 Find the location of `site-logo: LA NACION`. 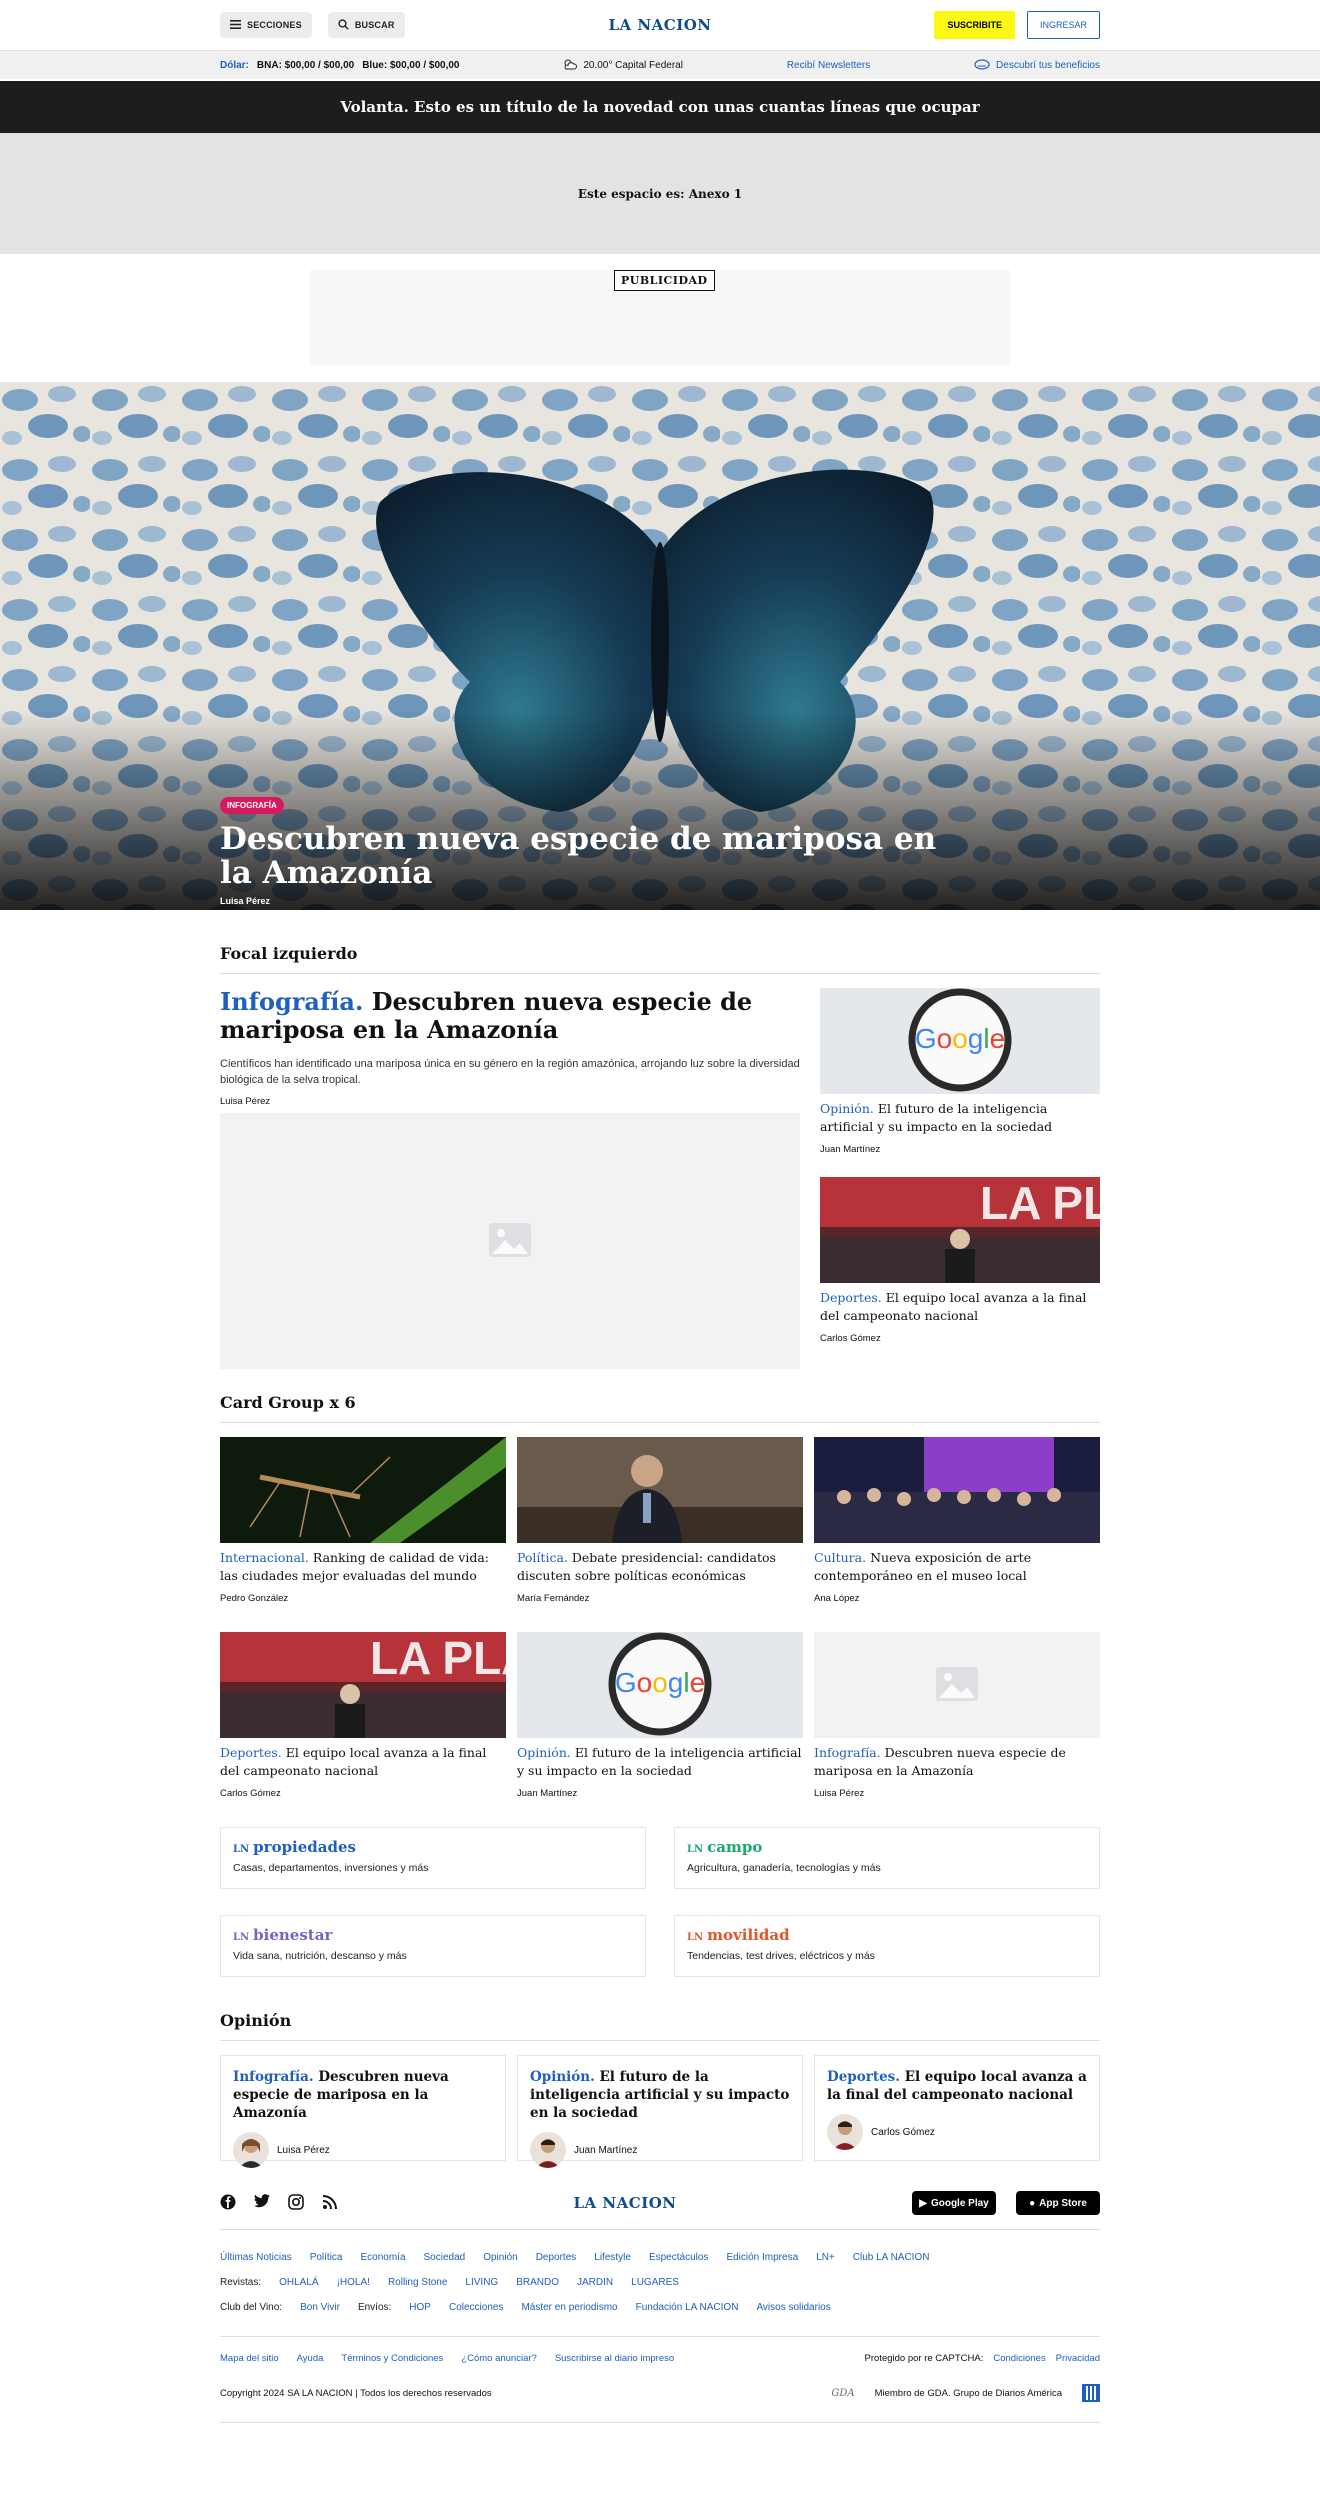

site-logo: LA NACION is located at coordinates (660, 25).